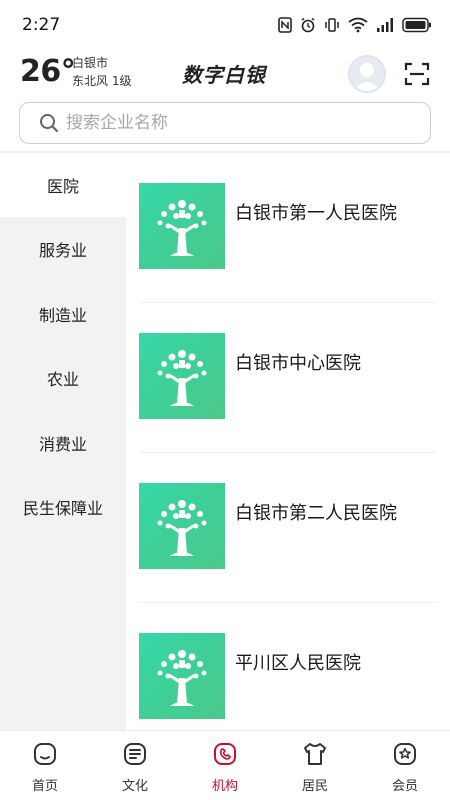 This screenshot has height=800, width=450. What do you see at coordinates (385, 25) in the screenshot?
I see `signal-icon` at bounding box center [385, 25].